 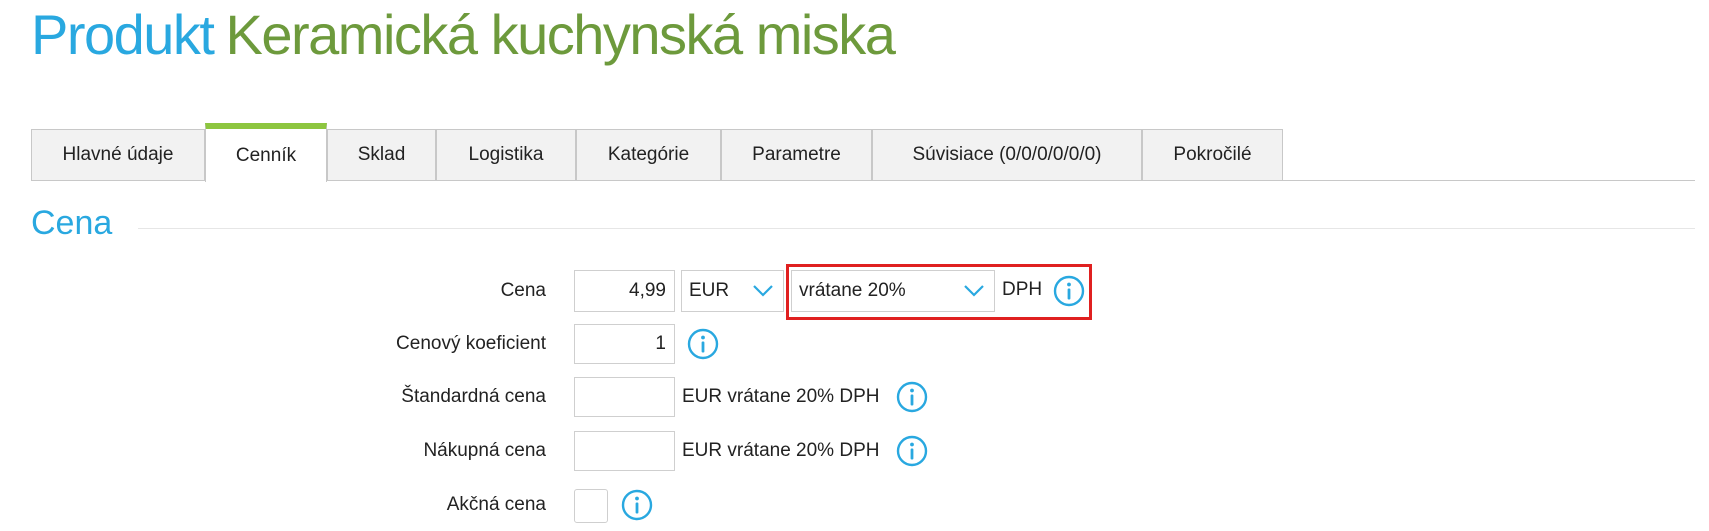 I want to click on tab-pricing: Cenník, so click(x=266, y=152).